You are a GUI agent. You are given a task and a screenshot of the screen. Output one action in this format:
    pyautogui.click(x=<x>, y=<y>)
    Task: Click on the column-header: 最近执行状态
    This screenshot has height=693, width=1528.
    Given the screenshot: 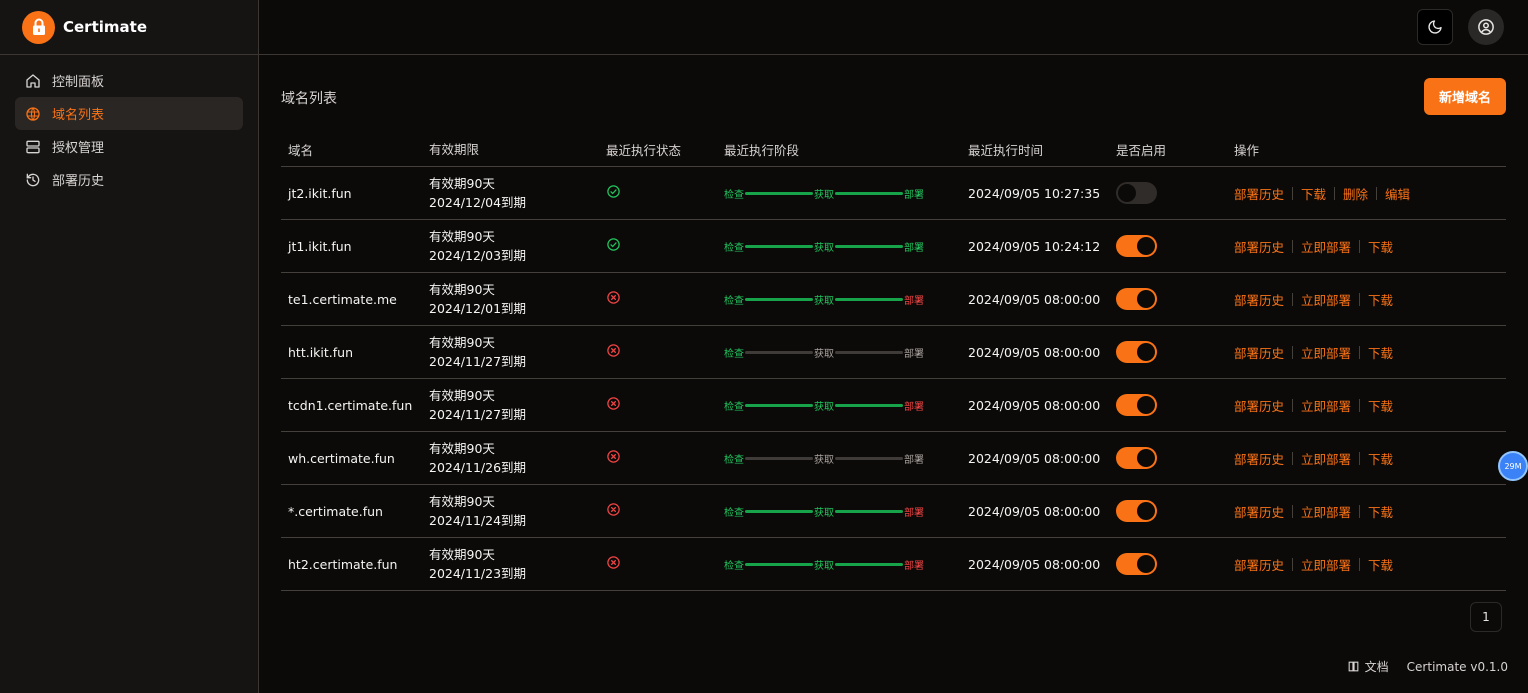 What is the action you would take?
    pyautogui.click(x=644, y=150)
    